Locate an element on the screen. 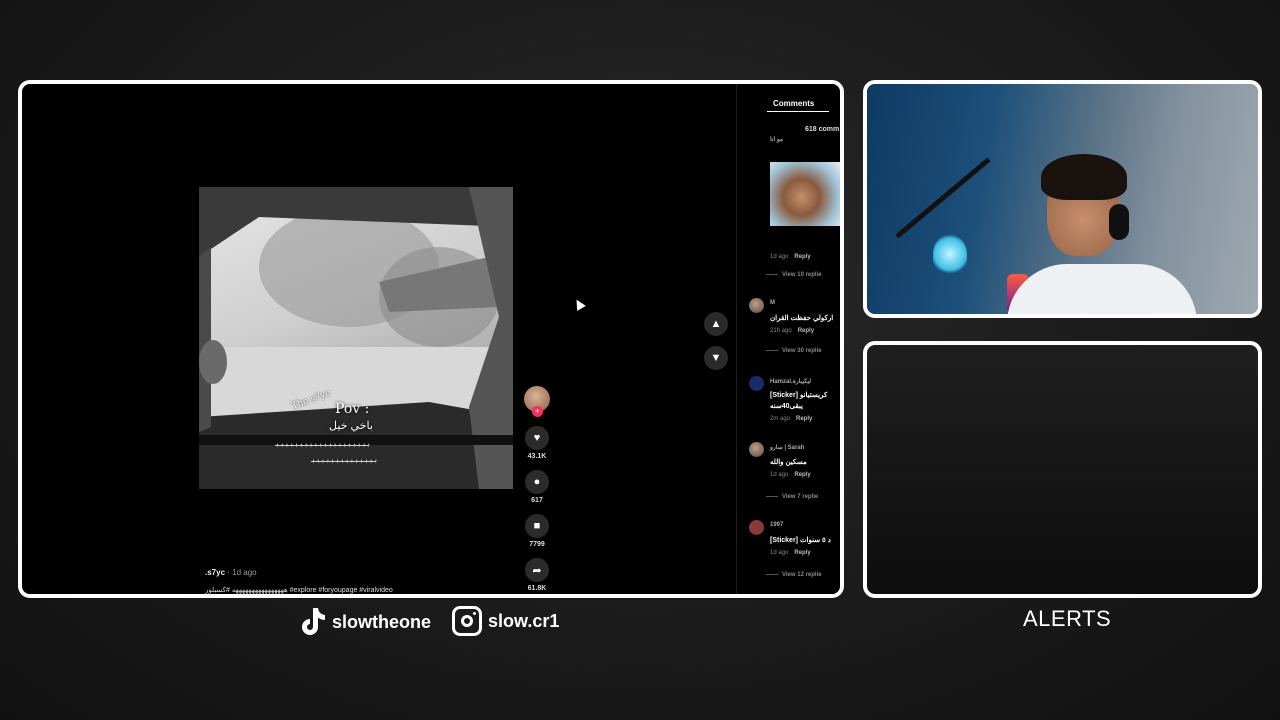 This screenshot has height=720, width=1280. instagram-icon is located at coordinates (467, 621).